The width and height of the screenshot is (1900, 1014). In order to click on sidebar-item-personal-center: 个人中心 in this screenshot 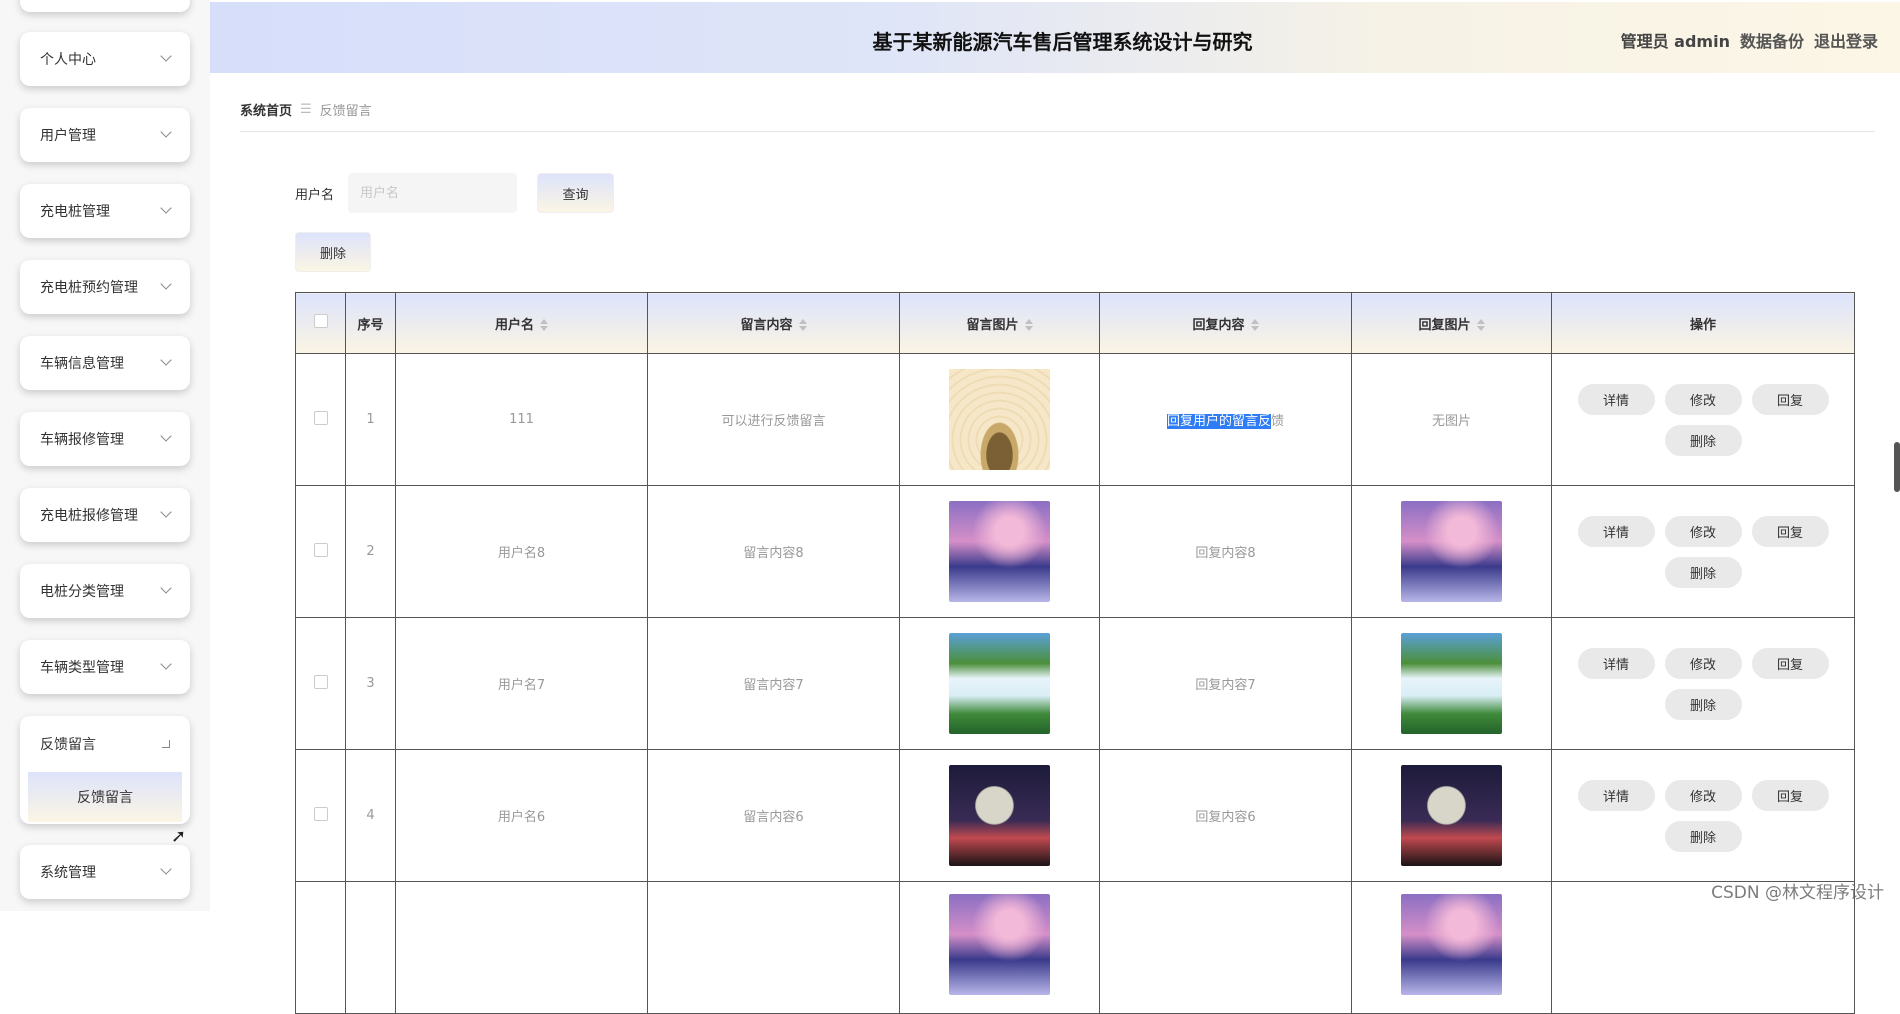, I will do `click(105, 59)`.